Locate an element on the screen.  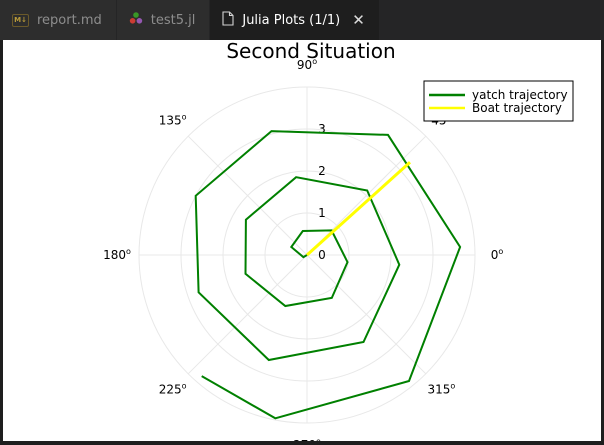
tab-label: Julia Plots (1/1) is located at coordinates (291, 20).